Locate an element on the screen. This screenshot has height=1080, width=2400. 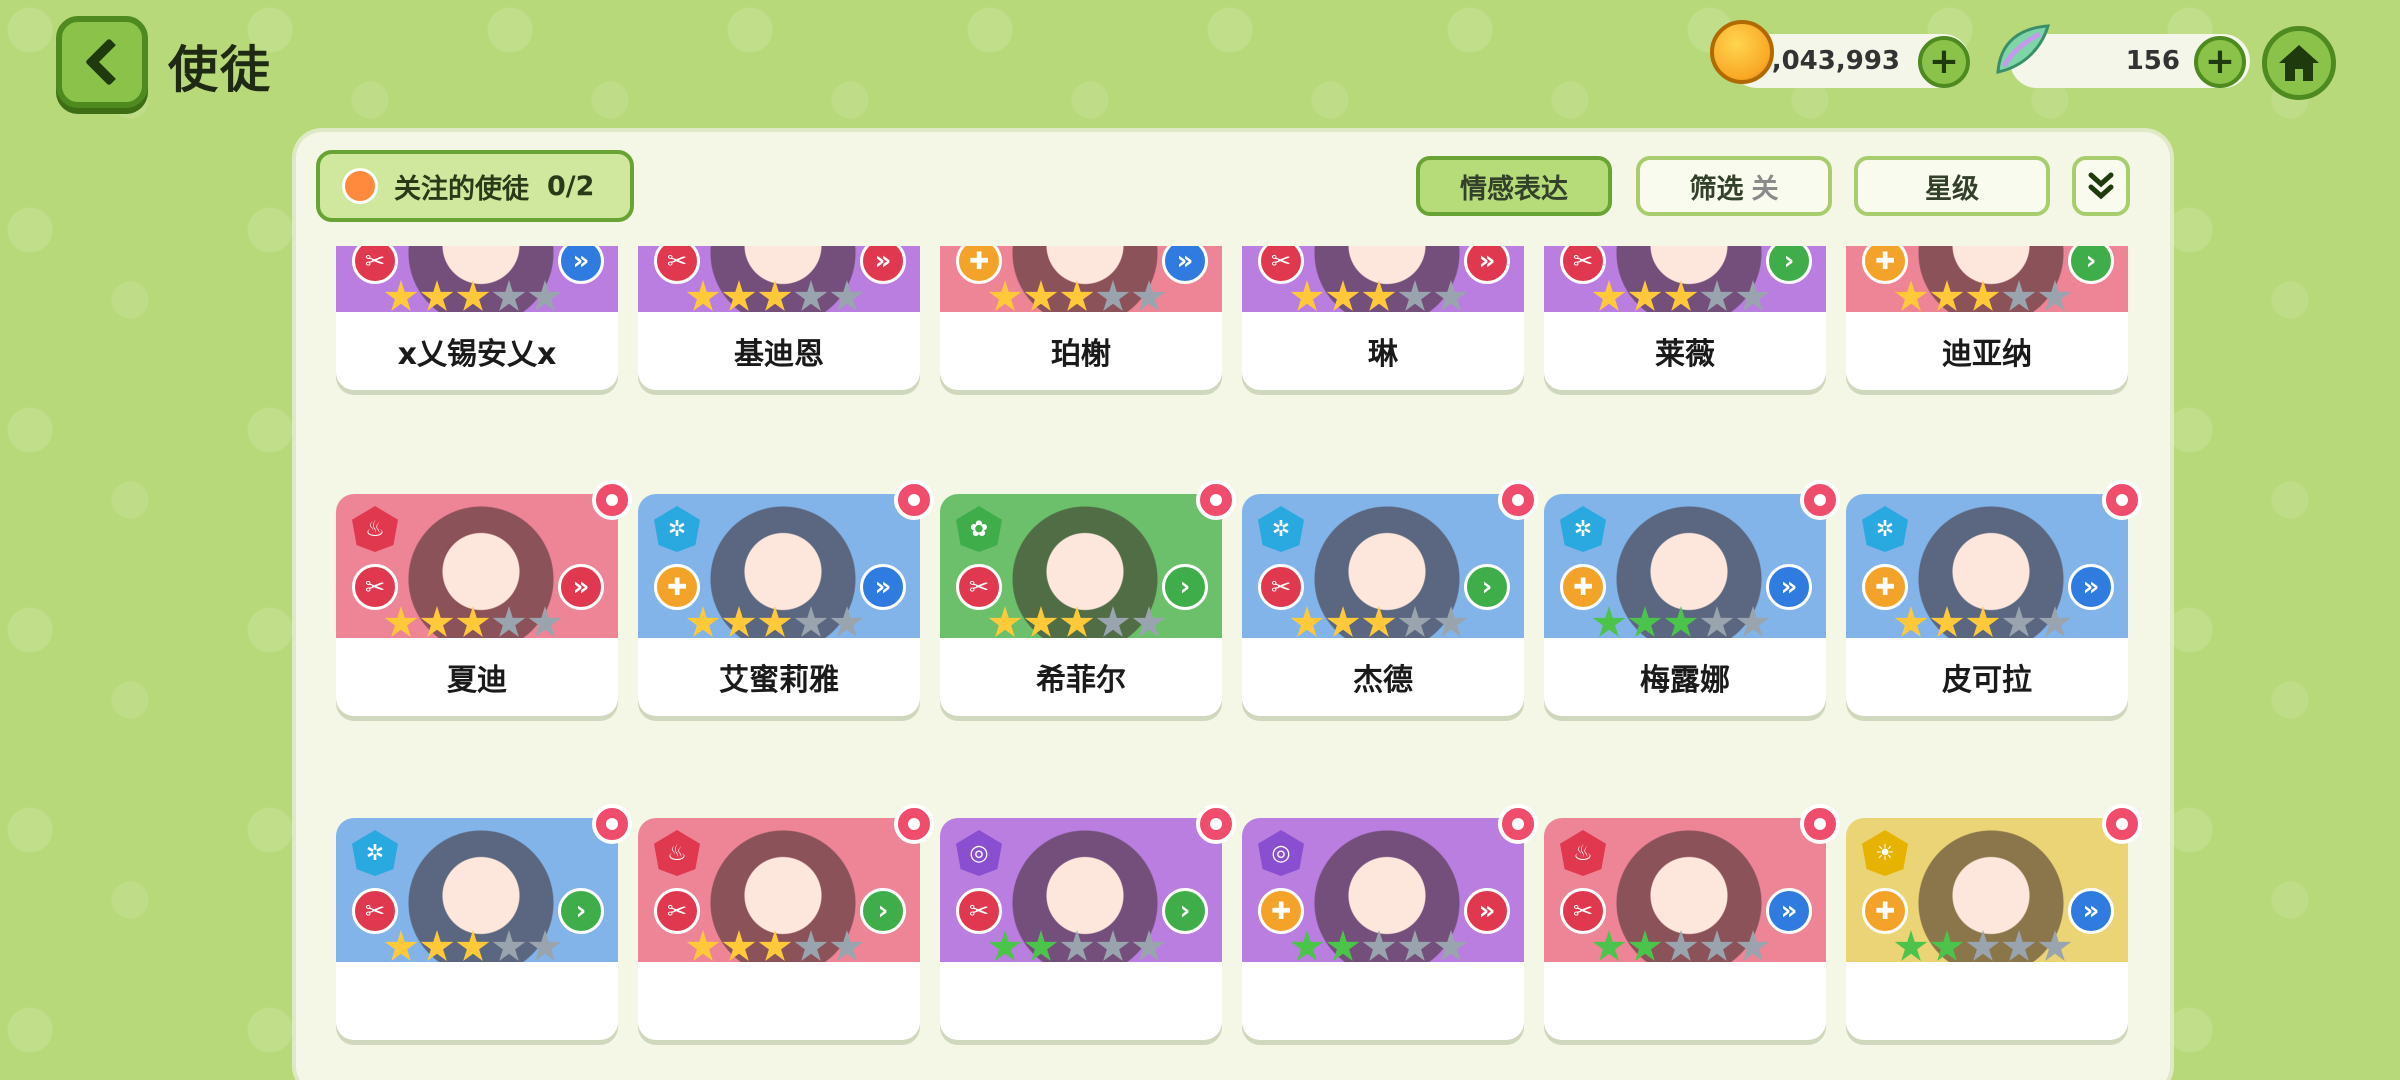
apostle-name: 琳 is located at coordinates (1383, 354).